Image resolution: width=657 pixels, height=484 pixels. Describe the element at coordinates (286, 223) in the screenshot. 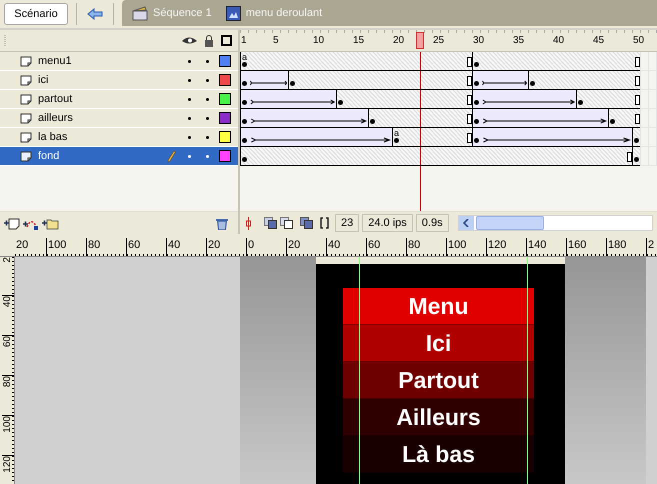

I see `onion-outline-icon` at that location.